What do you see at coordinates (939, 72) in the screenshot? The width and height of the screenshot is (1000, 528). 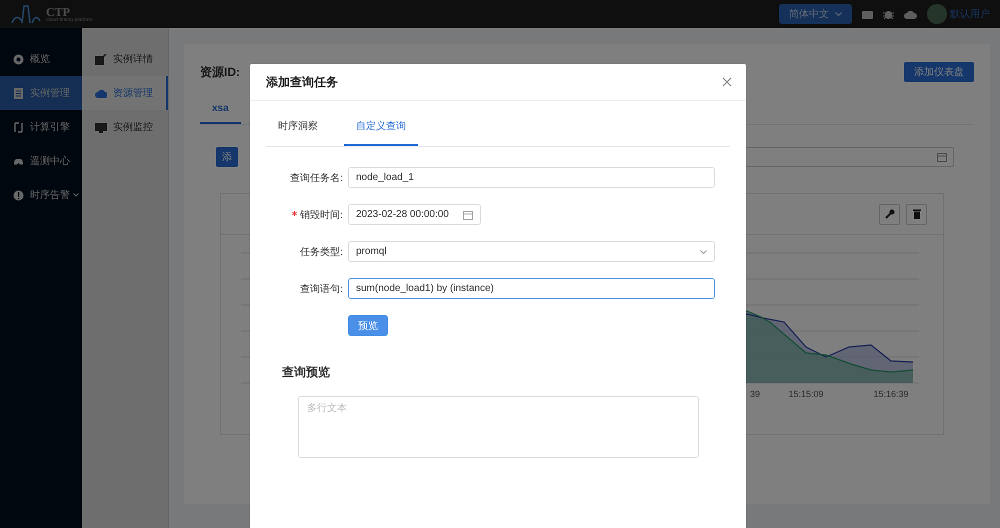 I see `add-dashboard-button: 添加仪表盘` at bounding box center [939, 72].